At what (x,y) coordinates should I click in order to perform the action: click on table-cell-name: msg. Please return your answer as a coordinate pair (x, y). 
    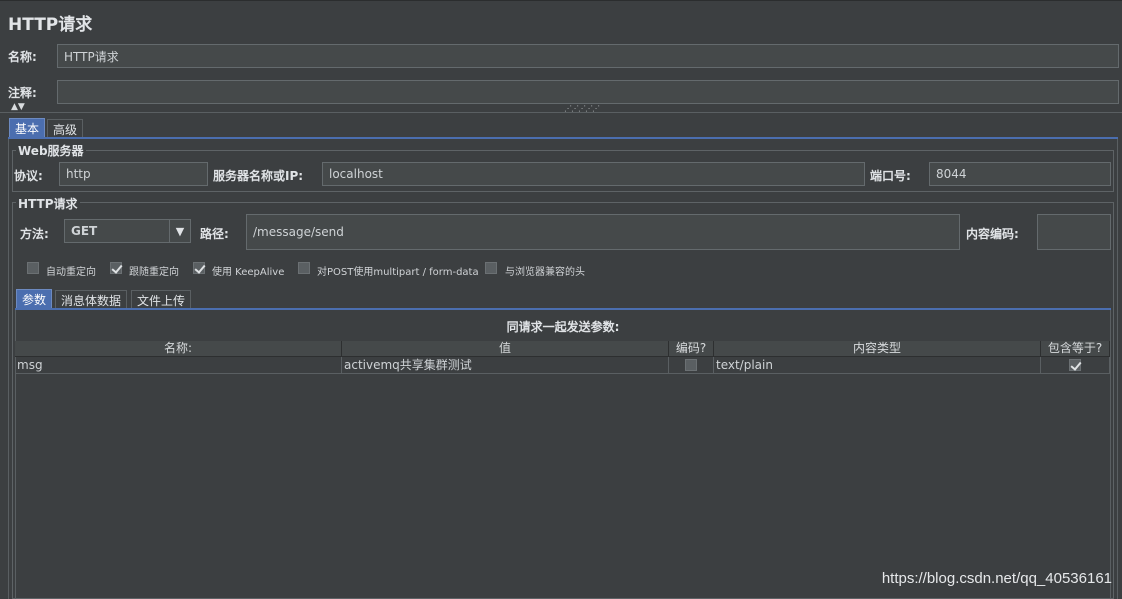
    Looking at the image, I should click on (178, 365).